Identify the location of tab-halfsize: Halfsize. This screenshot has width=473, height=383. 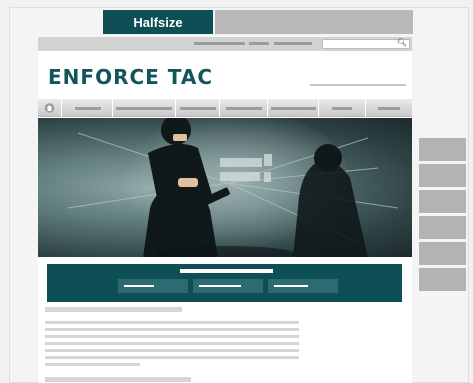
(158, 22).